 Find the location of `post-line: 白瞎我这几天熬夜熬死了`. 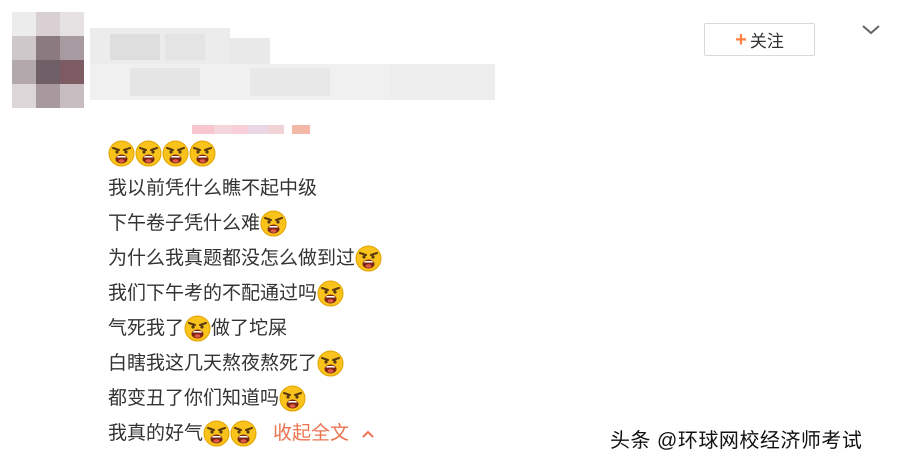

post-line: 白瞎我这几天熬夜熬死了 is located at coordinates (368, 363).